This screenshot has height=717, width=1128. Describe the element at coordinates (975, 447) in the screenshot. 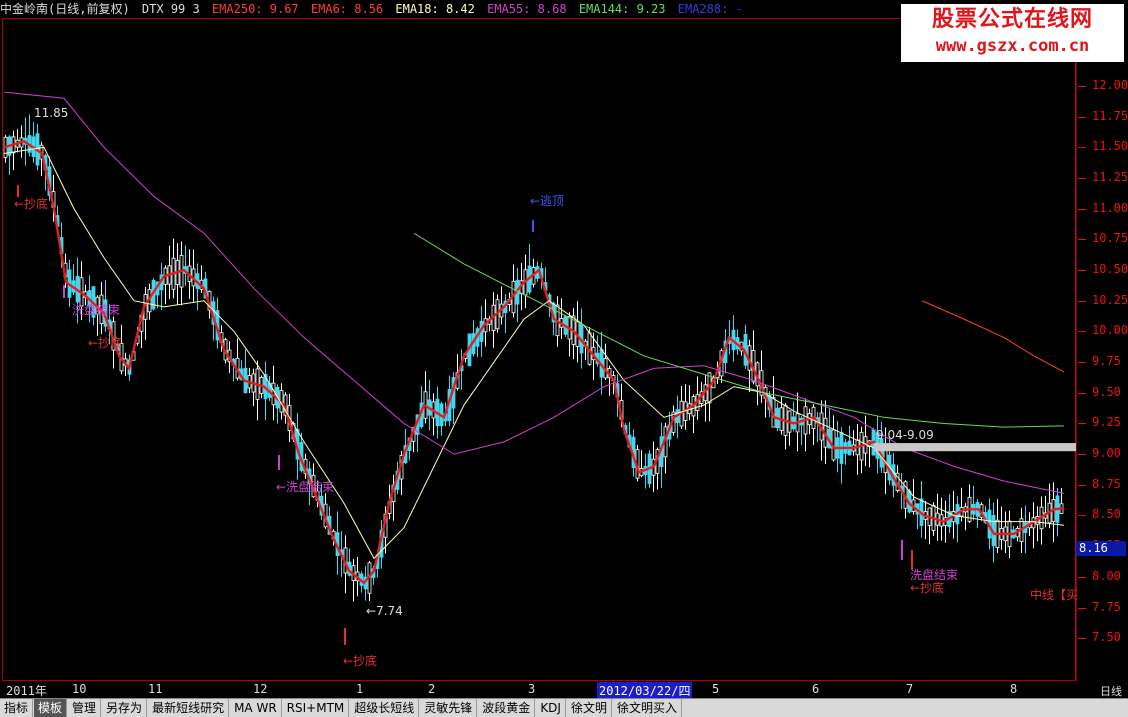

I see `resistance-band` at that location.